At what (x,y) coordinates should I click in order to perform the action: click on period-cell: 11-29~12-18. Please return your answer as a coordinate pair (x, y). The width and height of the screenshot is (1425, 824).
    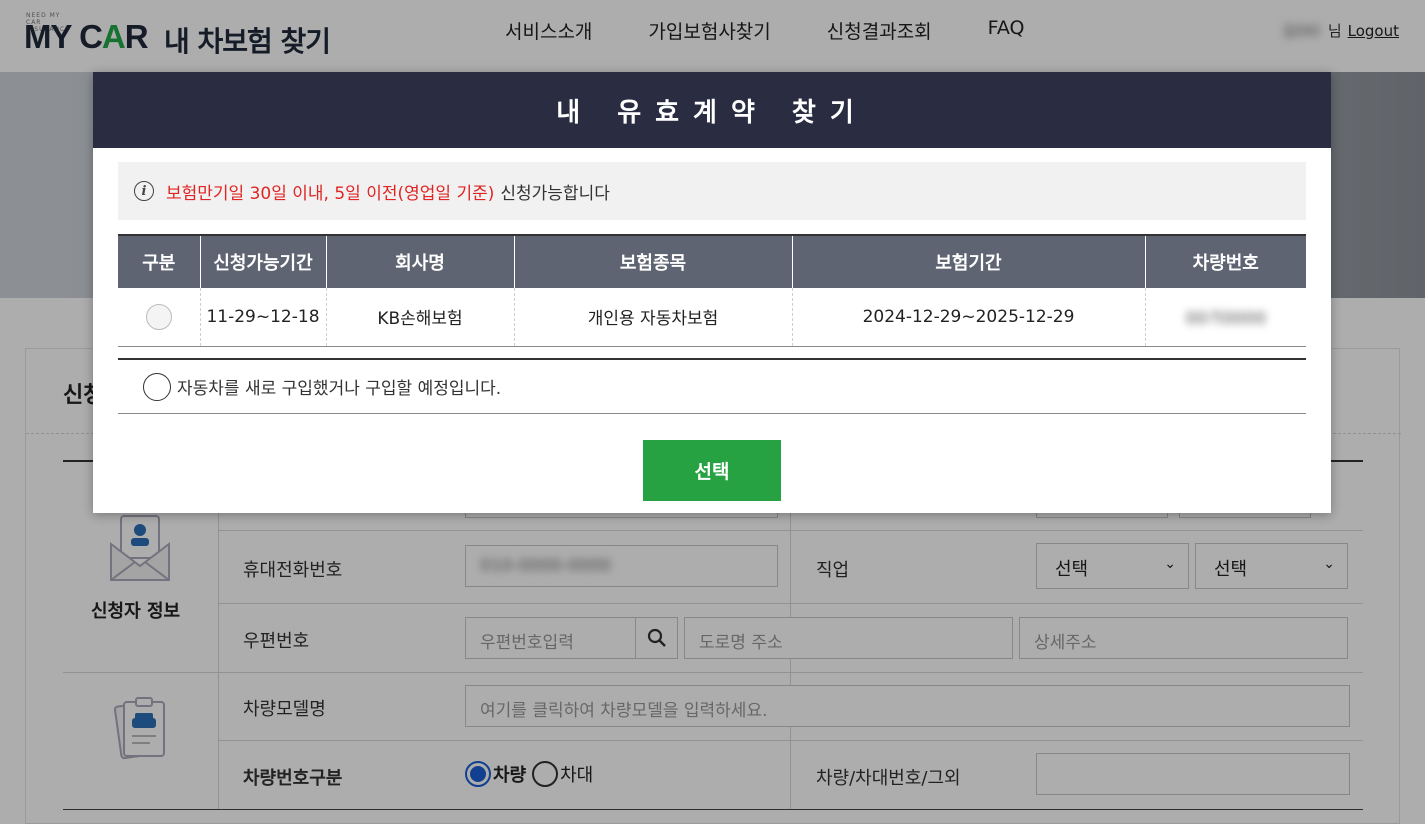
    Looking at the image, I should click on (263, 317).